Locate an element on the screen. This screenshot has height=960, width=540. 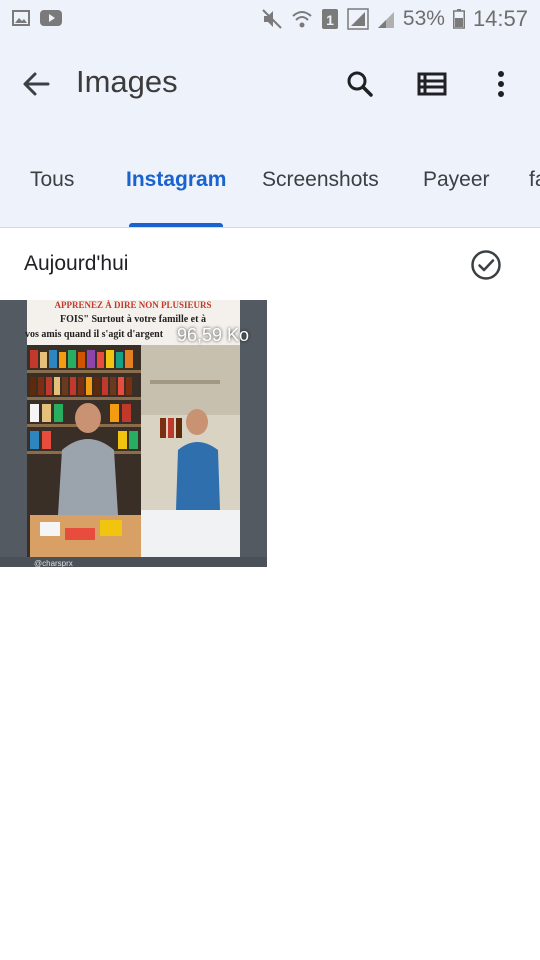
mute-icon is located at coordinates (272, 19).